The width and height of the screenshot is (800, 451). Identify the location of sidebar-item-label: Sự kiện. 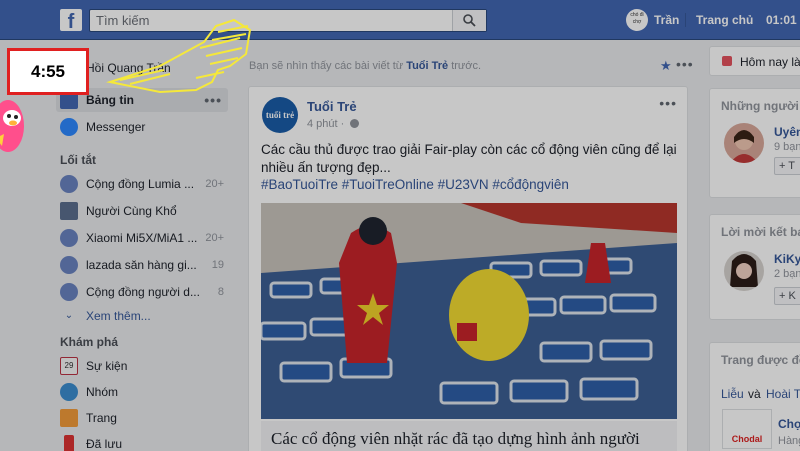
(107, 366).